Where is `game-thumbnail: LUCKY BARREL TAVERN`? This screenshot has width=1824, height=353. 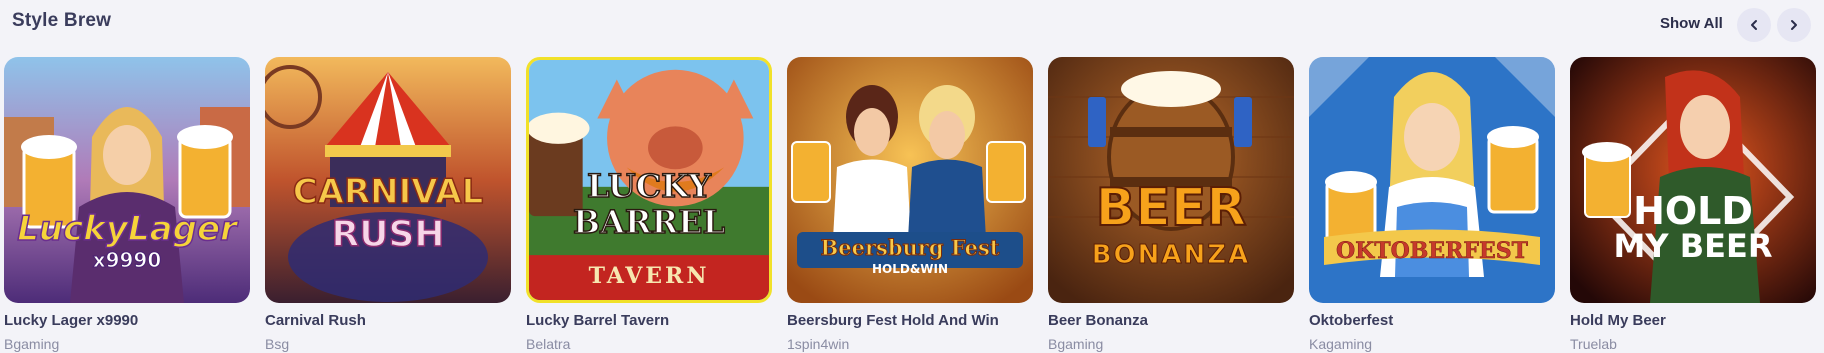
game-thumbnail: LUCKY BARREL TAVERN is located at coordinates (649, 180).